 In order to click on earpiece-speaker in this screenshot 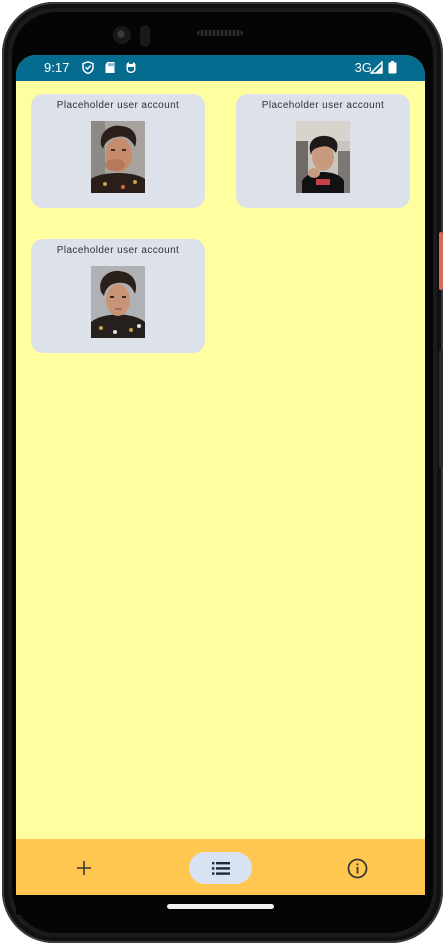, I will do `click(220, 33)`.